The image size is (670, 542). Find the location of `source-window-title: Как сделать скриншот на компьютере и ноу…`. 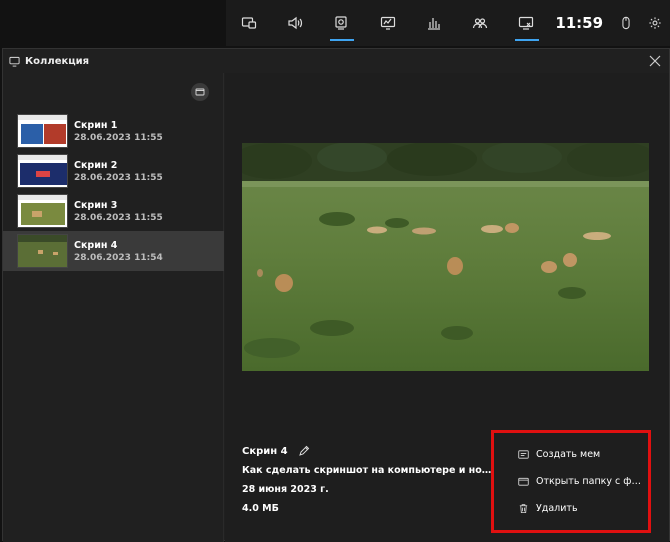

source-window-title: Как сделать скриншот на компьютере и ноу… is located at coordinates (367, 470).